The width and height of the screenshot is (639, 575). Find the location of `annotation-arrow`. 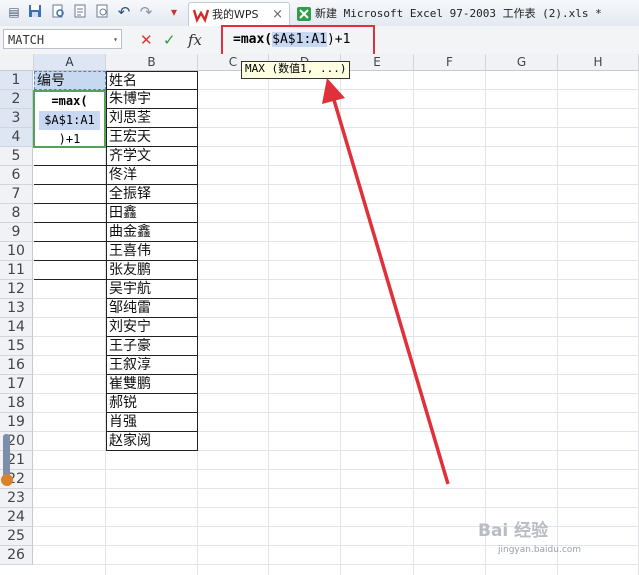

annotation-arrow is located at coordinates (386, 281).